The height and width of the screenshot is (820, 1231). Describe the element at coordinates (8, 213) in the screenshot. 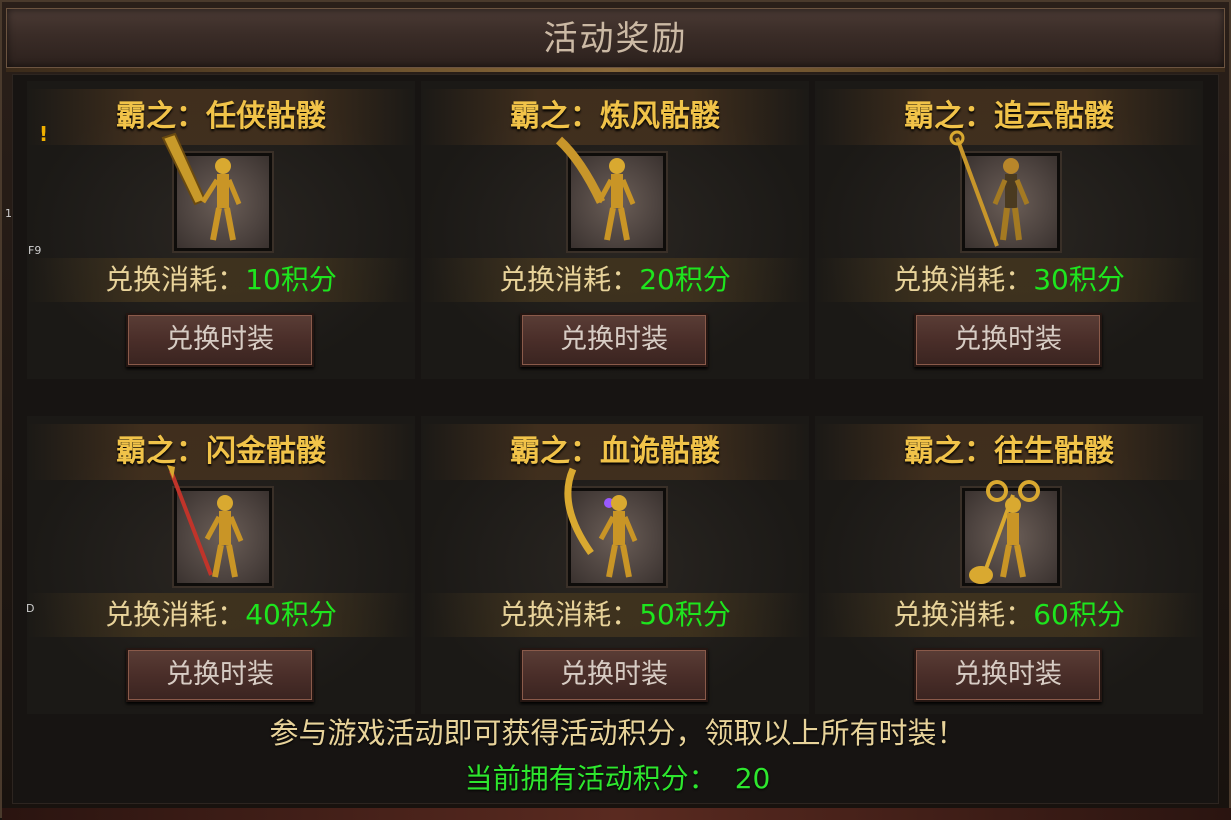

I see `overlay-label: 1` at that location.